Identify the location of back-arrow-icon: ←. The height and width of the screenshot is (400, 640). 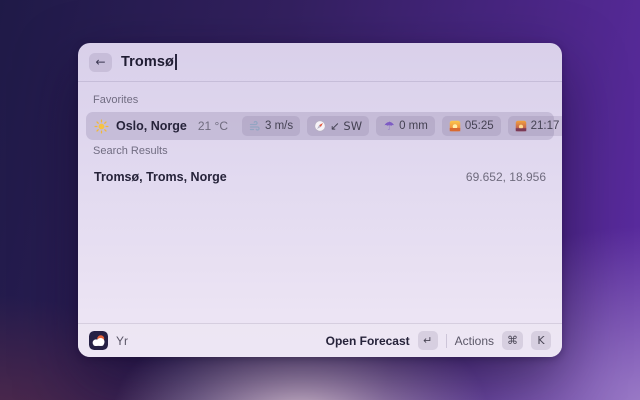
(100, 61).